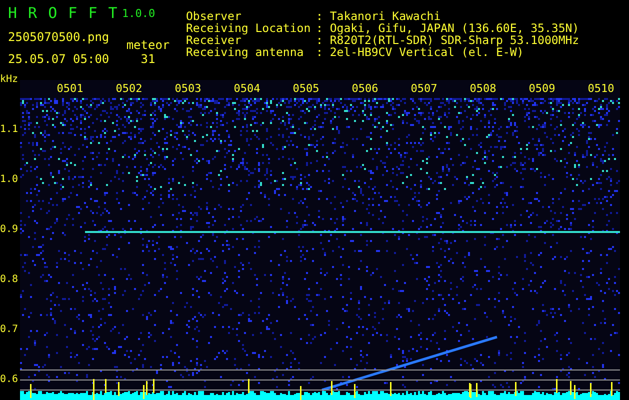 The width and height of the screenshot is (629, 400). What do you see at coordinates (148, 59) in the screenshot?
I see `meteor-count: 31` at bounding box center [148, 59].